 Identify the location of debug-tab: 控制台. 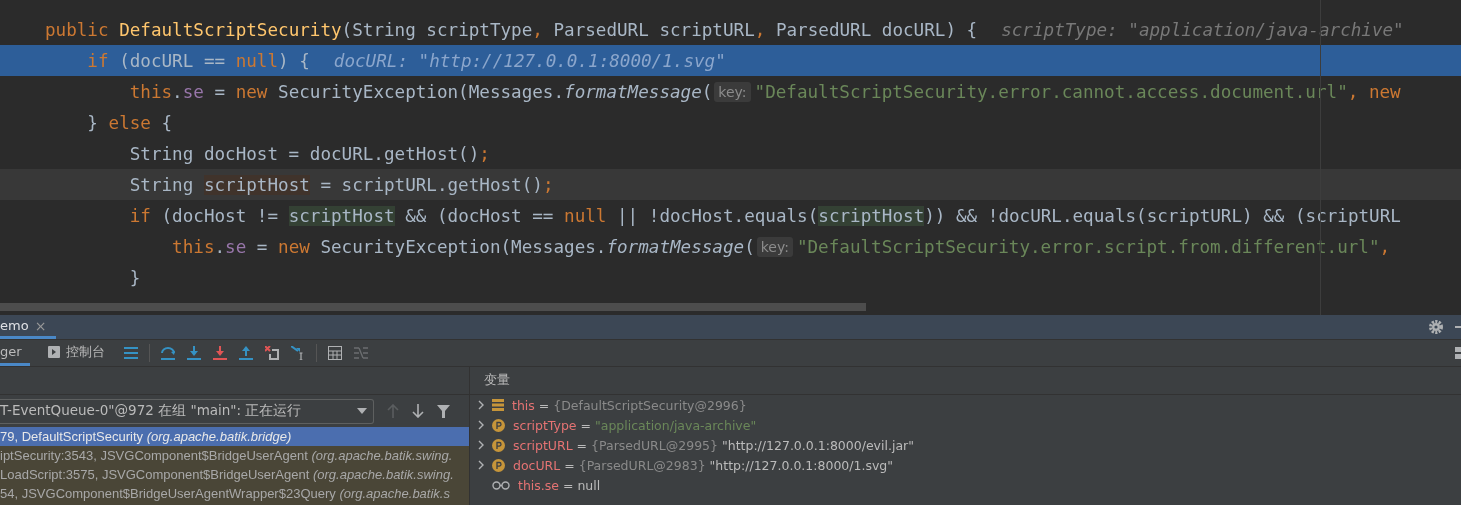
(76, 353).